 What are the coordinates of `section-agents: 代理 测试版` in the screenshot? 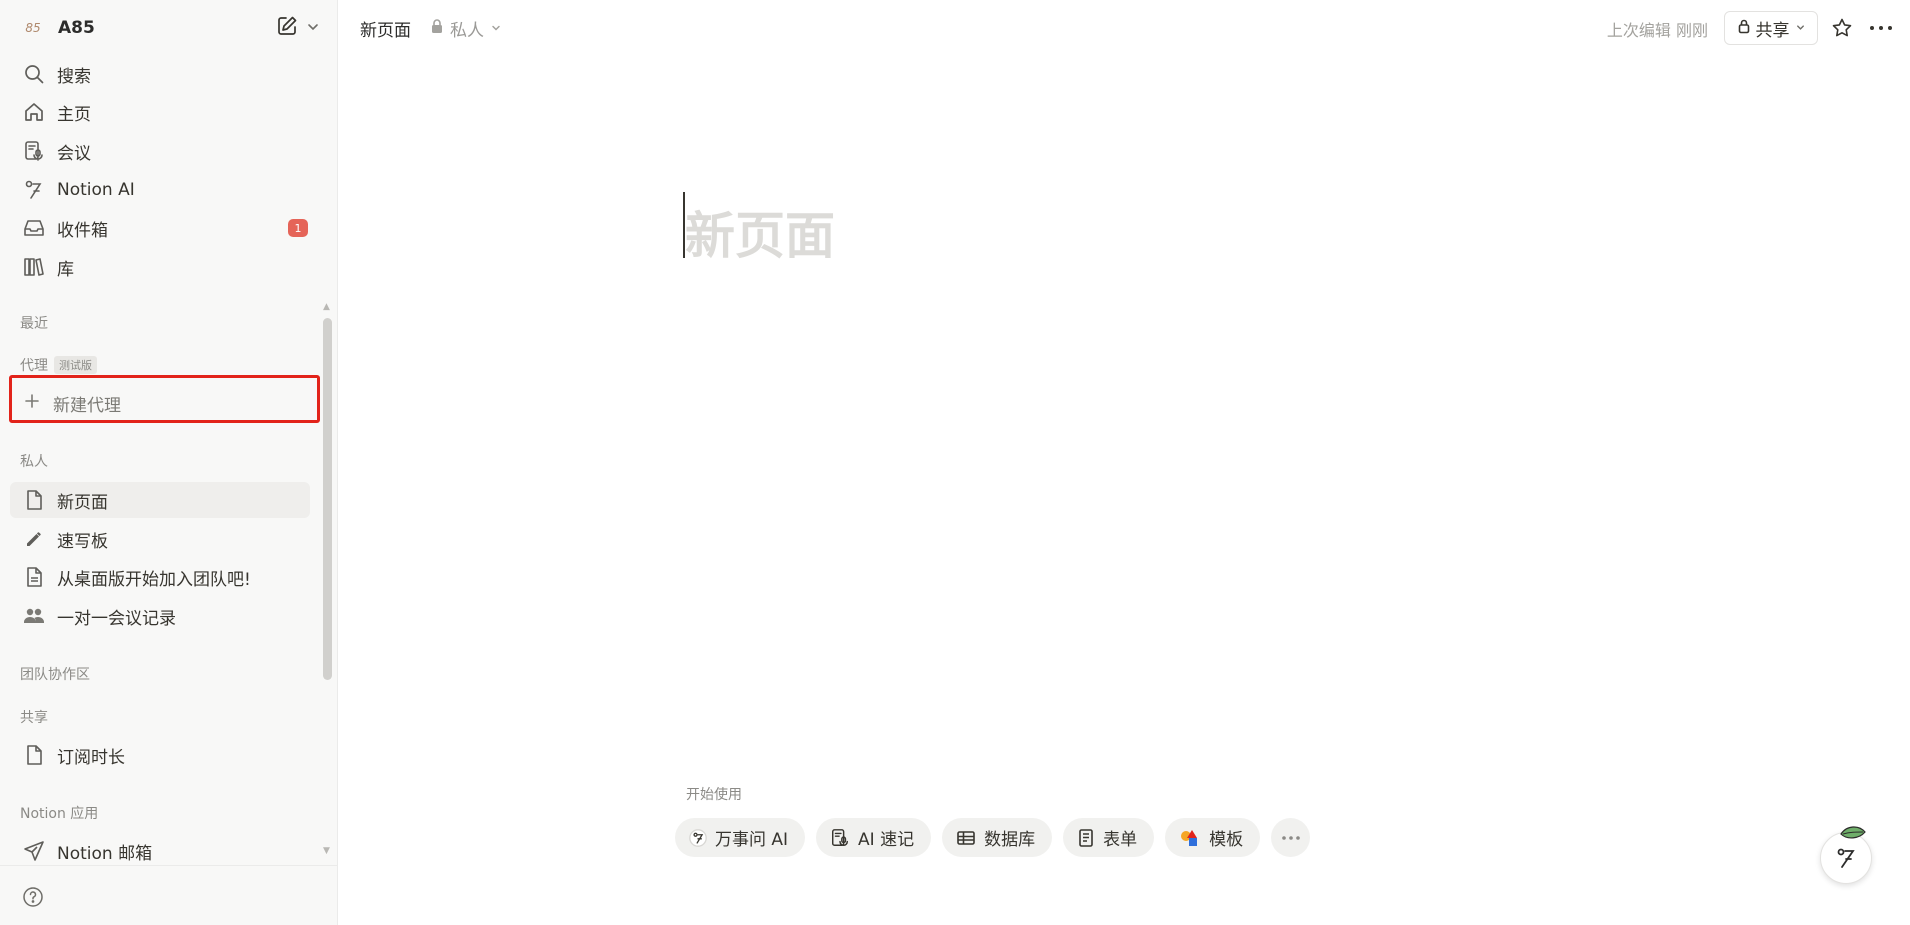 It's located at (58, 365).